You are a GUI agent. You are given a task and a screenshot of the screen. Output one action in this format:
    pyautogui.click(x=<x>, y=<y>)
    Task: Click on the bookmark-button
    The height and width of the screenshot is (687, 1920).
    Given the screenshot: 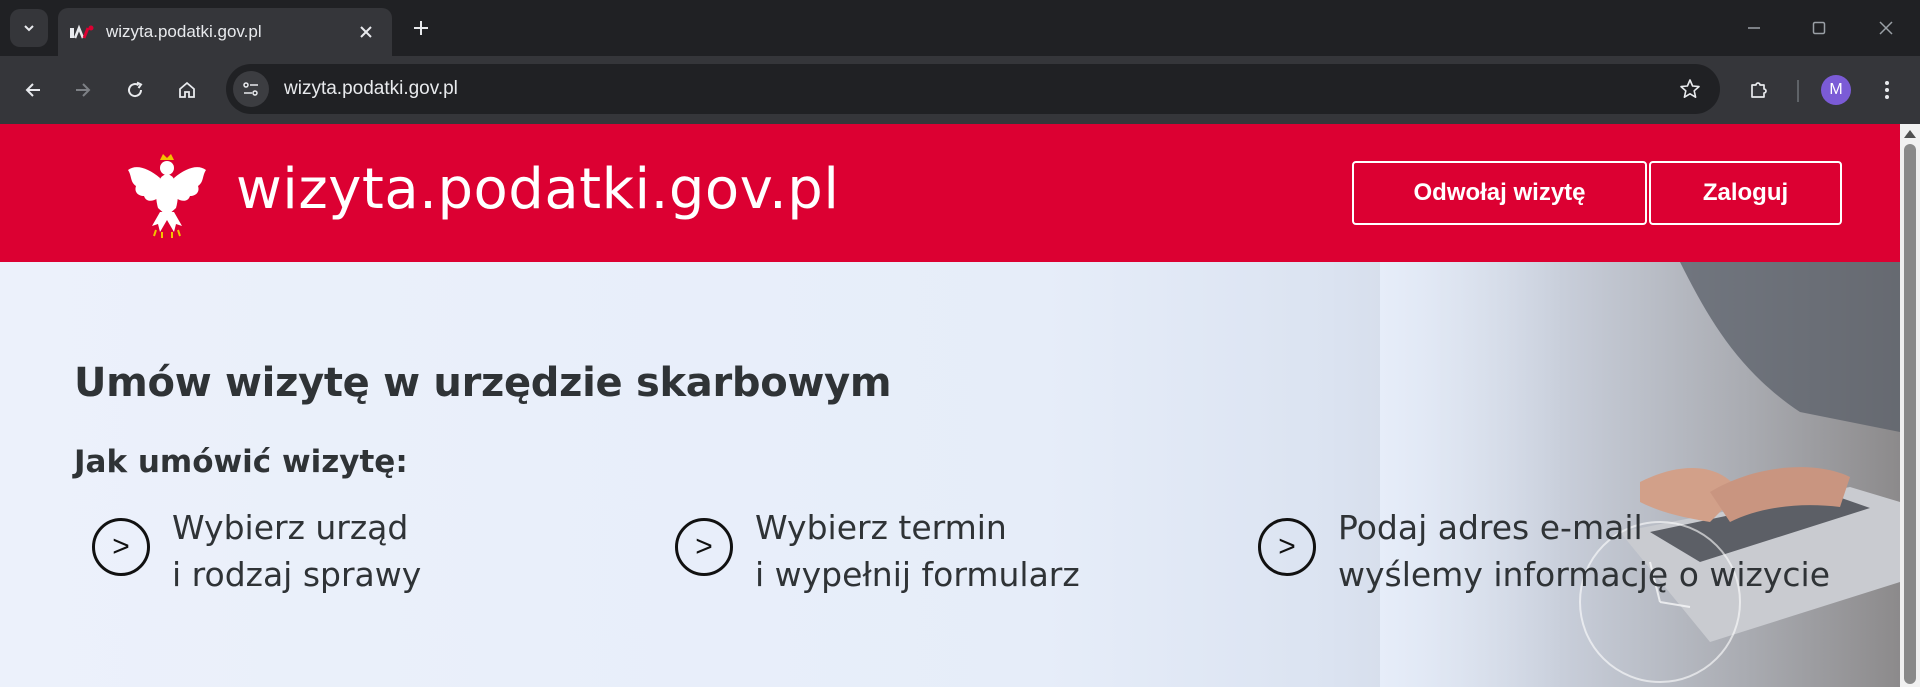 What is the action you would take?
    pyautogui.click(x=1690, y=89)
    